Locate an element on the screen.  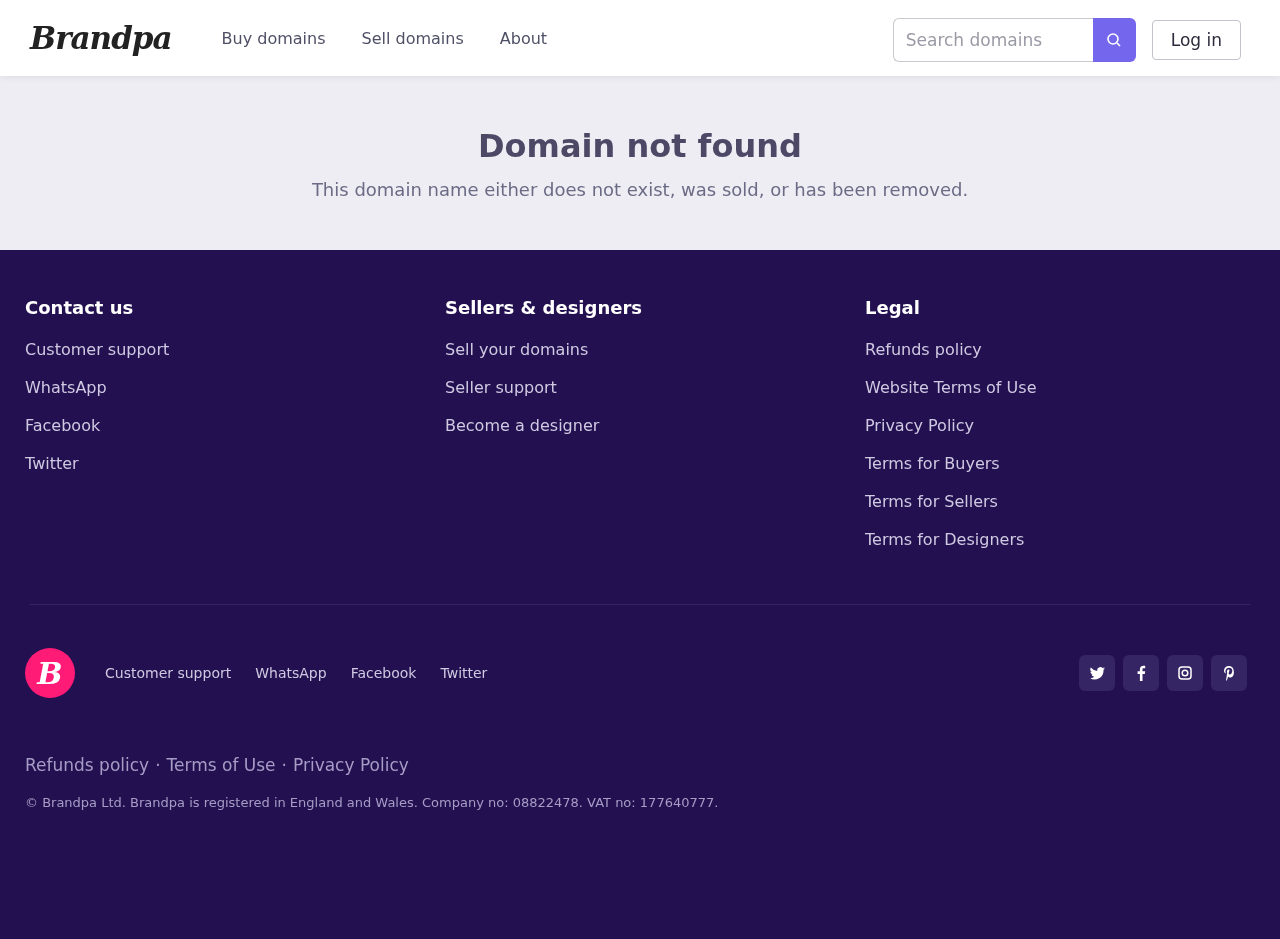
legal-link: Terms of Use is located at coordinates (221, 765).